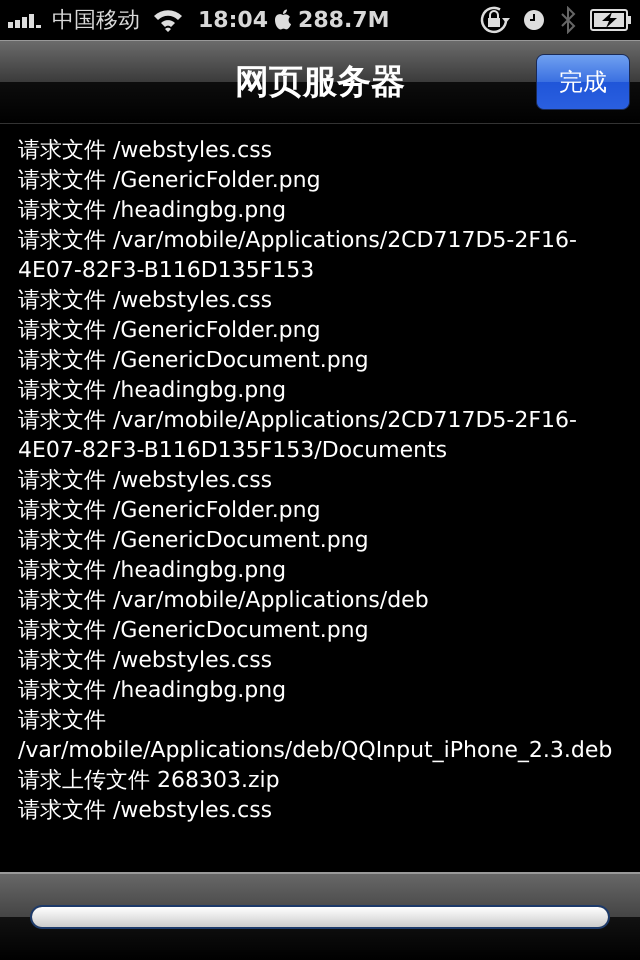 The width and height of the screenshot is (640, 960). What do you see at coordinates (26, 20) in the screenshot?
I see `signal-icon` at bounding box center [26, 20].